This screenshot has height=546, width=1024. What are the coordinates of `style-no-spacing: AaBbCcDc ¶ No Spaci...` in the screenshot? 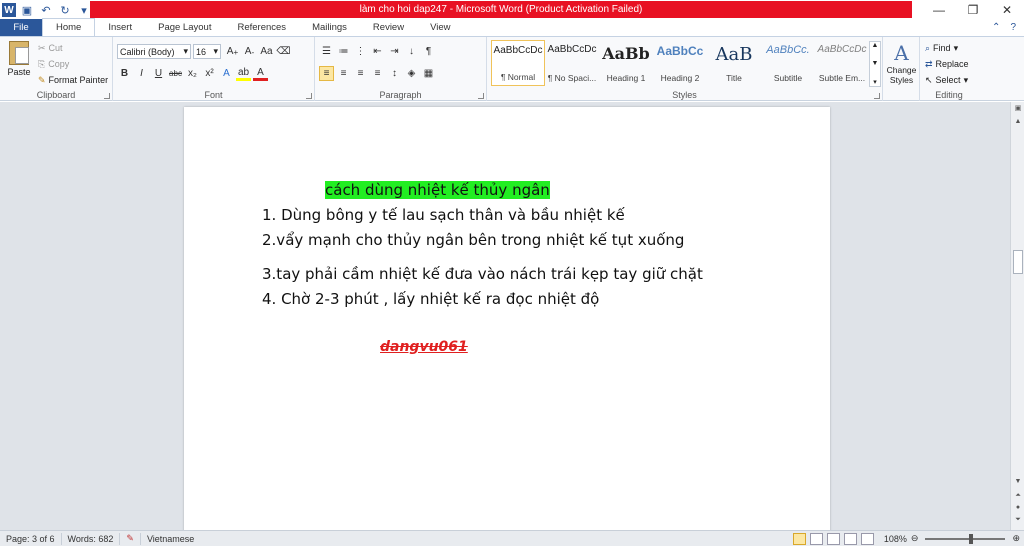 It's located at (572, 63).